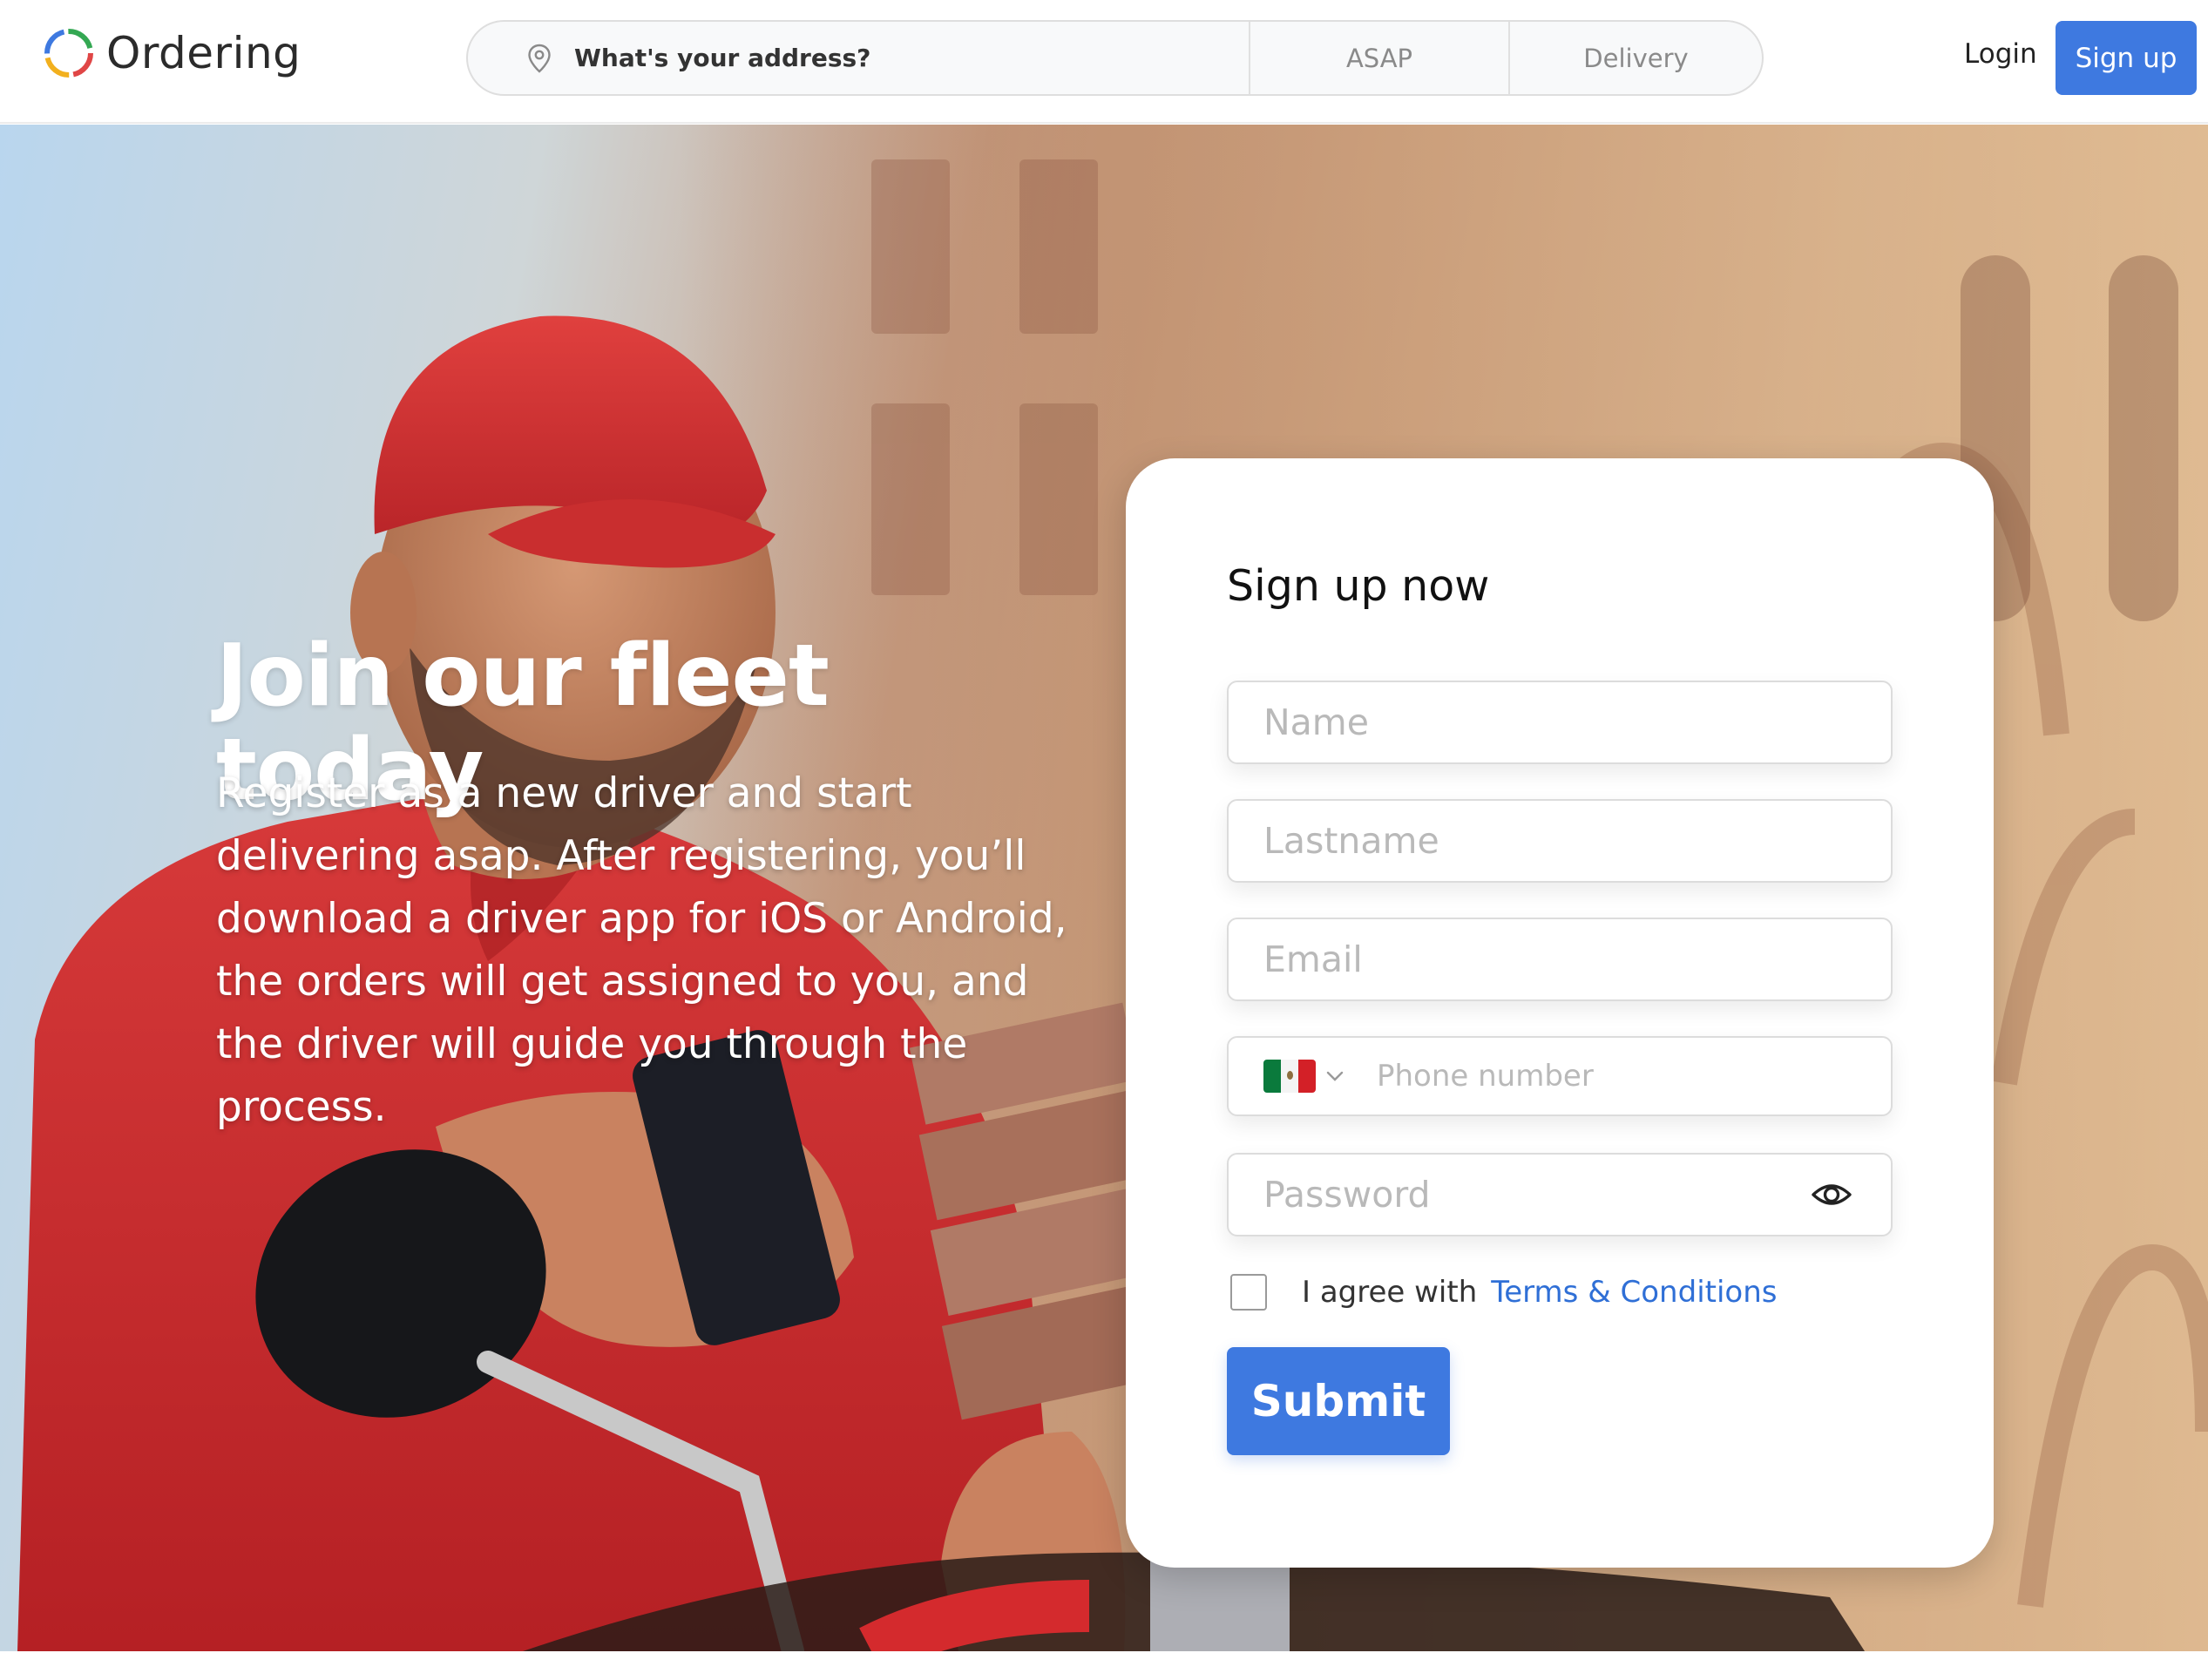  Describe the element at coordinates (1636, 58) in the screenshot. I see `order-type-selector: Delivery` at that location.